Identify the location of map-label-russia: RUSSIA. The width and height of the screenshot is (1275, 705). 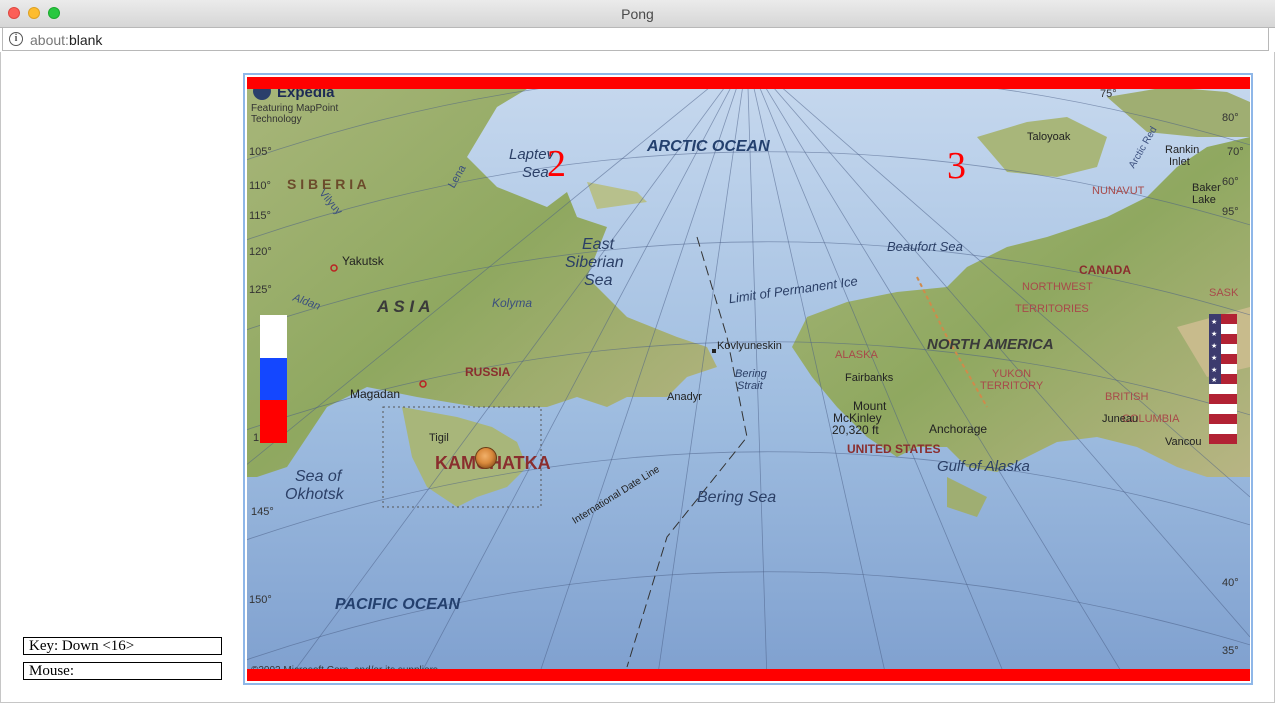
(488, 372).